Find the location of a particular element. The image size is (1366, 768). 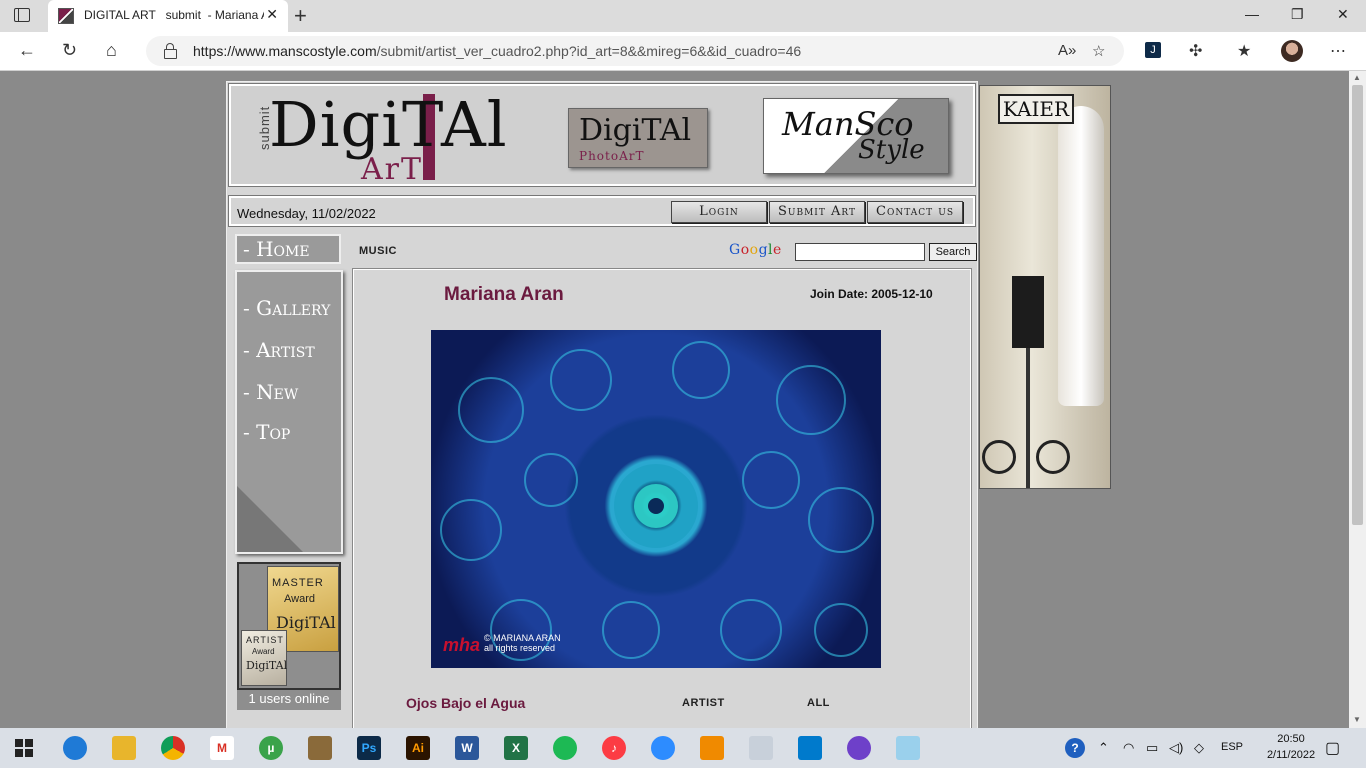

notifications-icon: ▢ is located at coordinates (1332, 748).